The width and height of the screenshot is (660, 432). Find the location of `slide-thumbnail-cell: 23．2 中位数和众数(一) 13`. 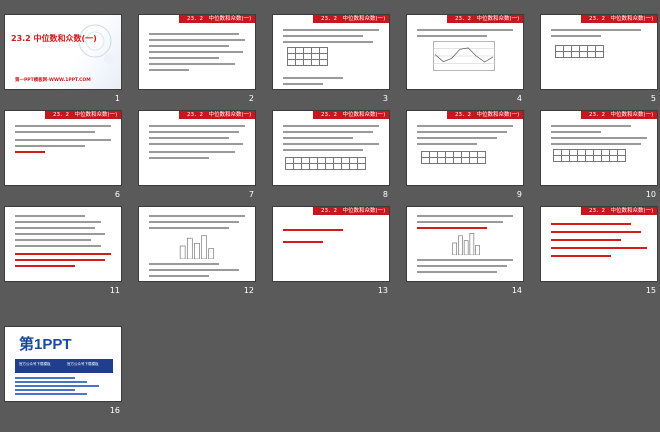

slide-thumbnail-cell: 23．2 中位数和众数(一) 13 is located at coordinates (331, 251).